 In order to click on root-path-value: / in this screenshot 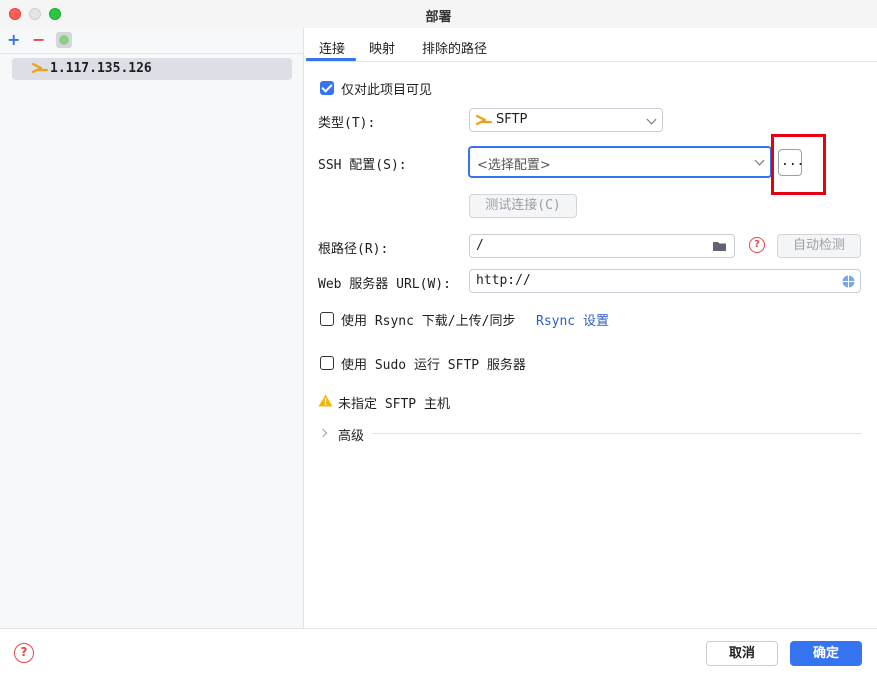, I will do `click(480, 245)`.